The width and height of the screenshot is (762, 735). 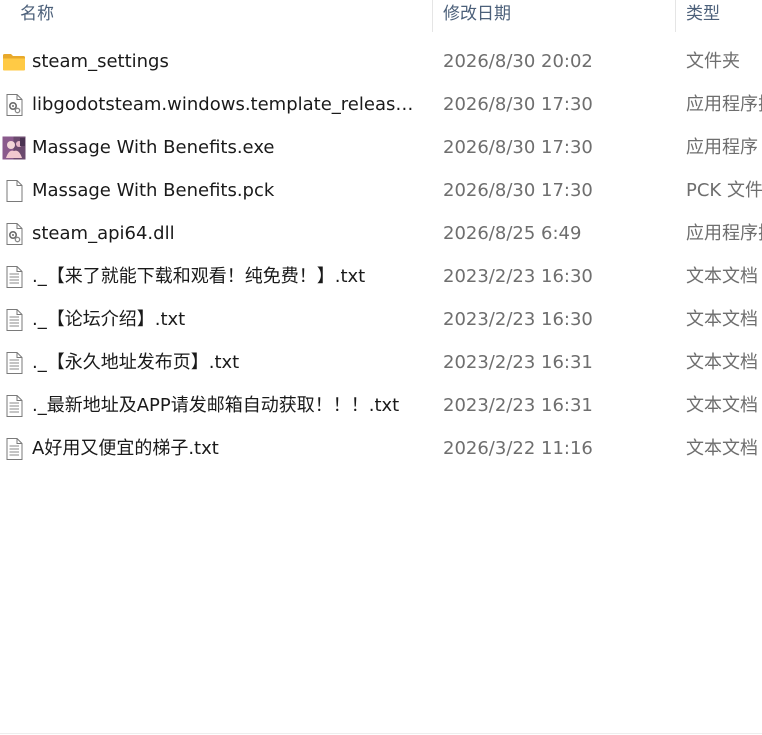 What do you see at coordinates (518, 61) in the screenshot?
I see `file-date-modified: 2026/8/30 20:02` at bounding box center [518, 61].